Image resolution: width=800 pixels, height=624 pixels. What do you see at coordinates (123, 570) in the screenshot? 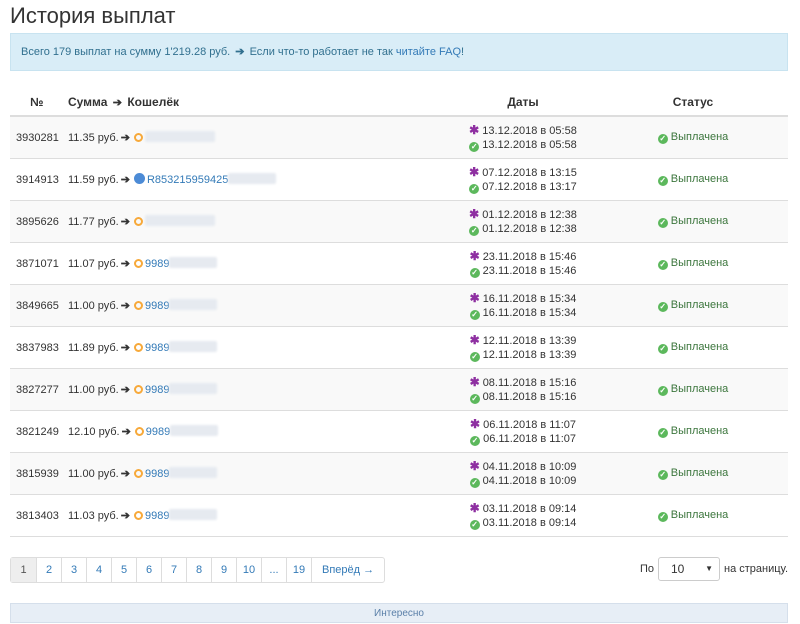
I see `page-link-5: 5` at bounding box center [123, 570].